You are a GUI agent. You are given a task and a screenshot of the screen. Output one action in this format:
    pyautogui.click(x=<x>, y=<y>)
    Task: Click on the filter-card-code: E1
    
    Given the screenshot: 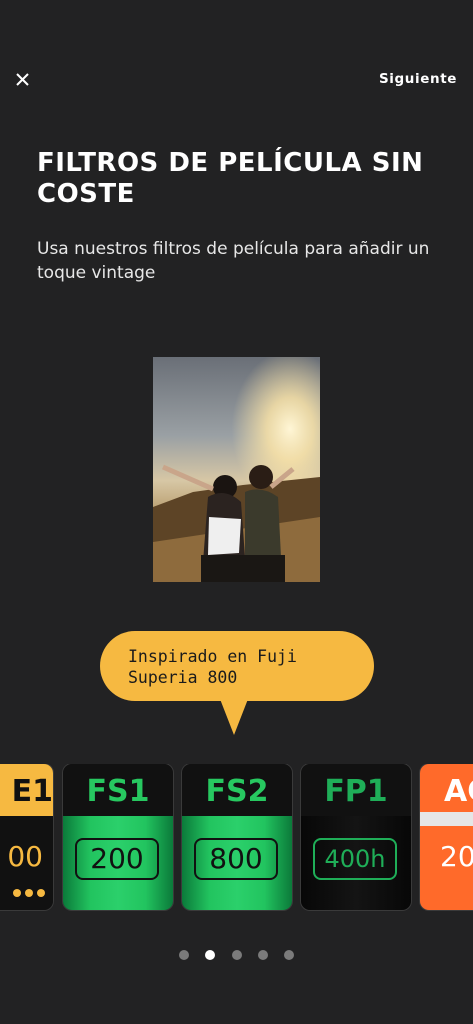 What is the action you would take?
    pyautogui.click(x=26, y=790)
    